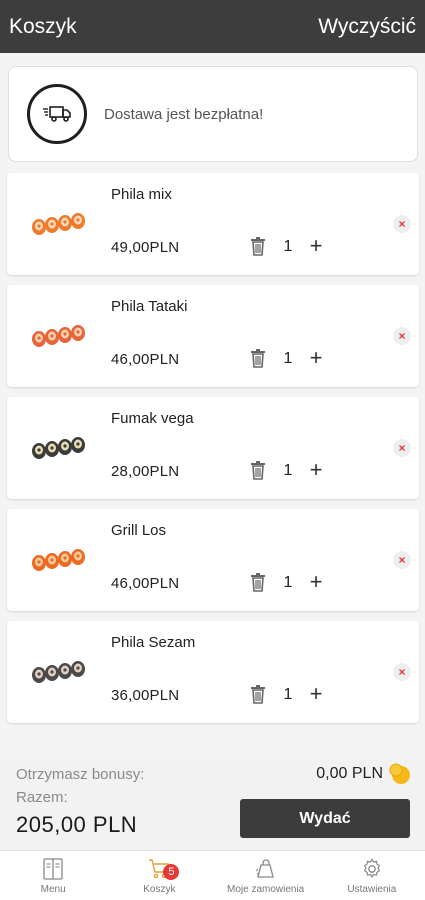 This screenshot has width=425, height=900. Describe the element at coordinates (399, 773) in the screenshot. I see `bonus-coin-icon` at that location.